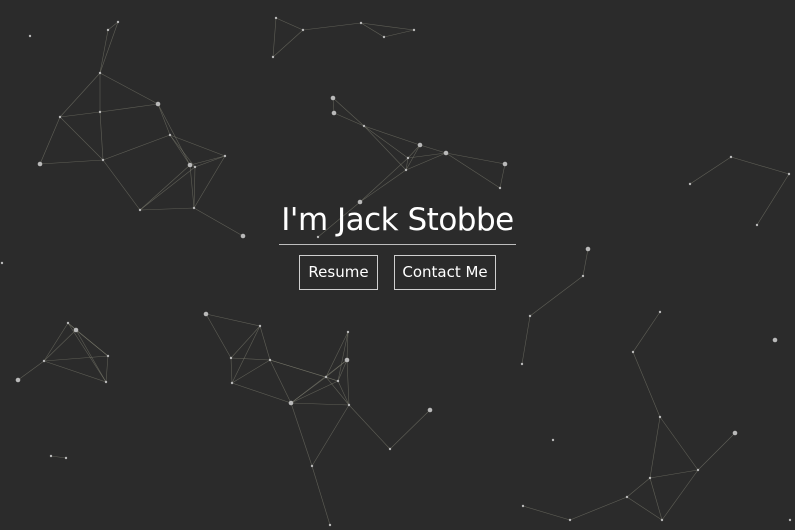 Image resolution: width=795 pixels, height=530 pixels. I want to click on resume-button: Resume, so click(338, 272).